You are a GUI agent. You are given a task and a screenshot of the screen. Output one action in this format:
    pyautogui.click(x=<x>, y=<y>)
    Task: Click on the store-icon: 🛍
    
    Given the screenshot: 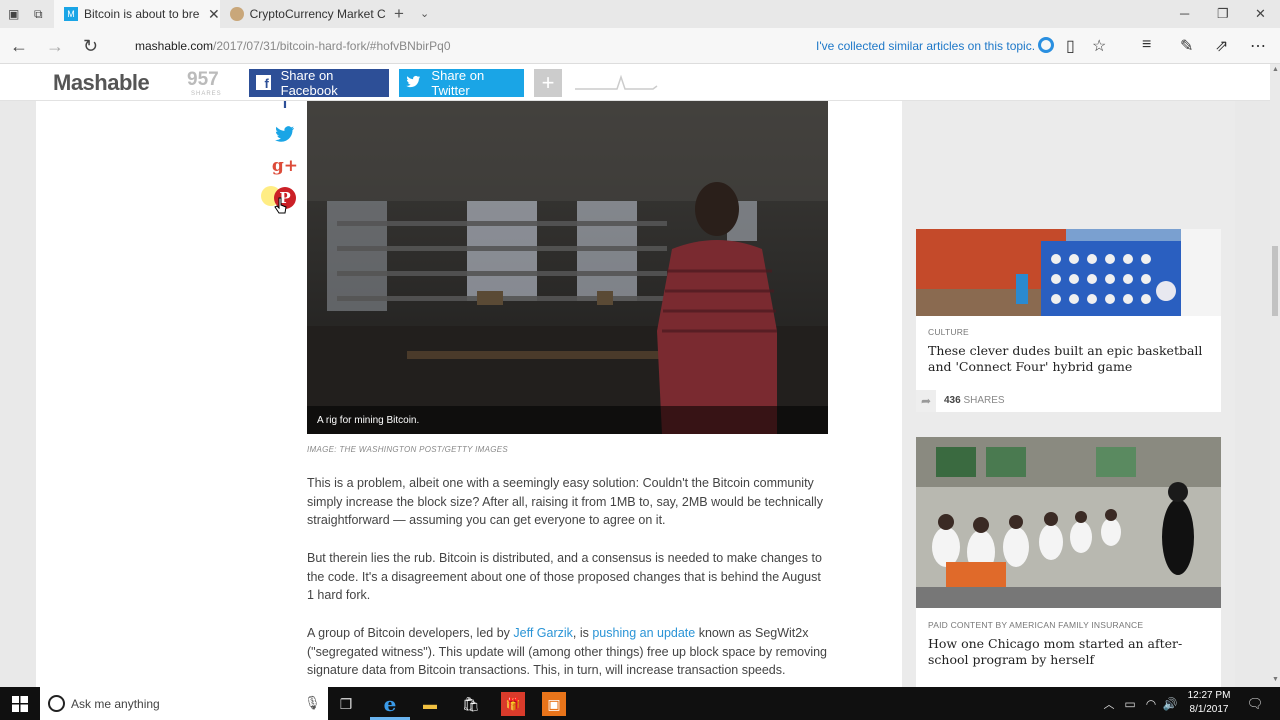 What is the action you would take?
    pyautogui.click(x=471, y=704)
    